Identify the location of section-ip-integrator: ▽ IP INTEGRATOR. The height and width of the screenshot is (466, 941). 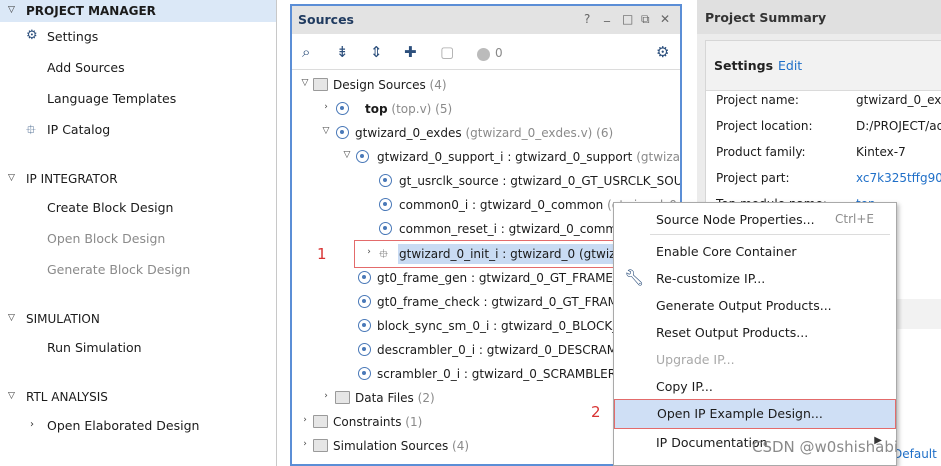
(138, 179).